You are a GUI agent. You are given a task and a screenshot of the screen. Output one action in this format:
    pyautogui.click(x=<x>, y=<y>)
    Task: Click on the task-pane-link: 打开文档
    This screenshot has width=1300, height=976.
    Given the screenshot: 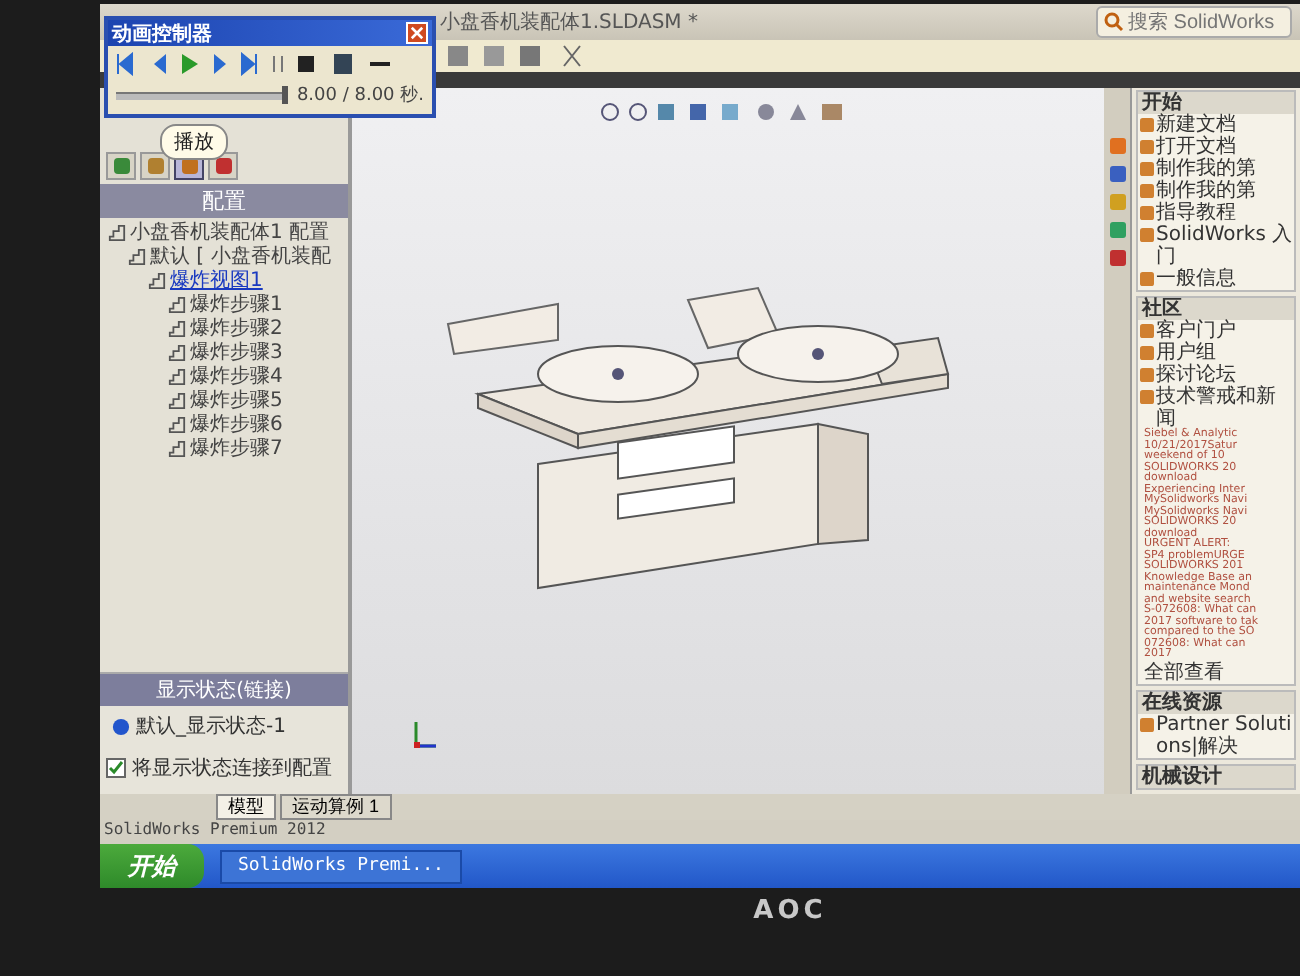 What is the action you would take?
    pyautogui.click(x=1196, y=147)
    